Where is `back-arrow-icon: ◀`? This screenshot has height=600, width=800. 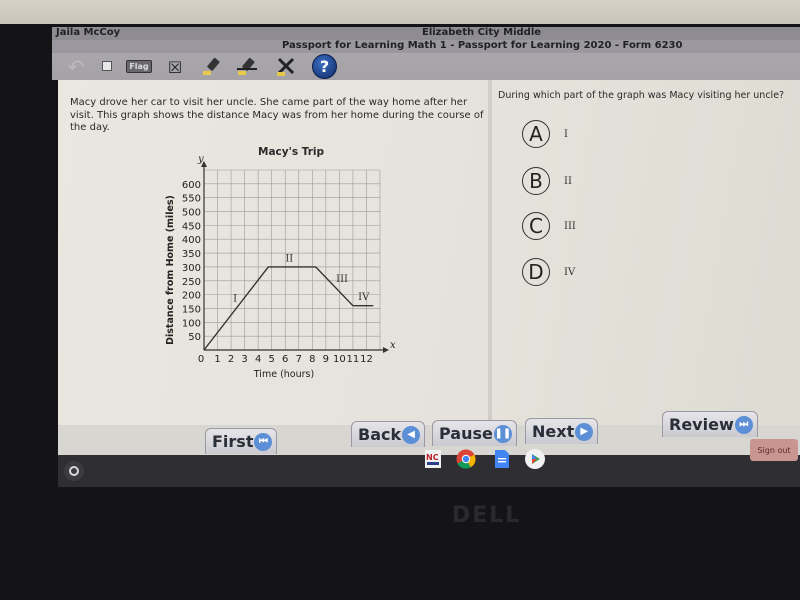 back-arrow-icon: ◀ is located at coordinates (411, 434).